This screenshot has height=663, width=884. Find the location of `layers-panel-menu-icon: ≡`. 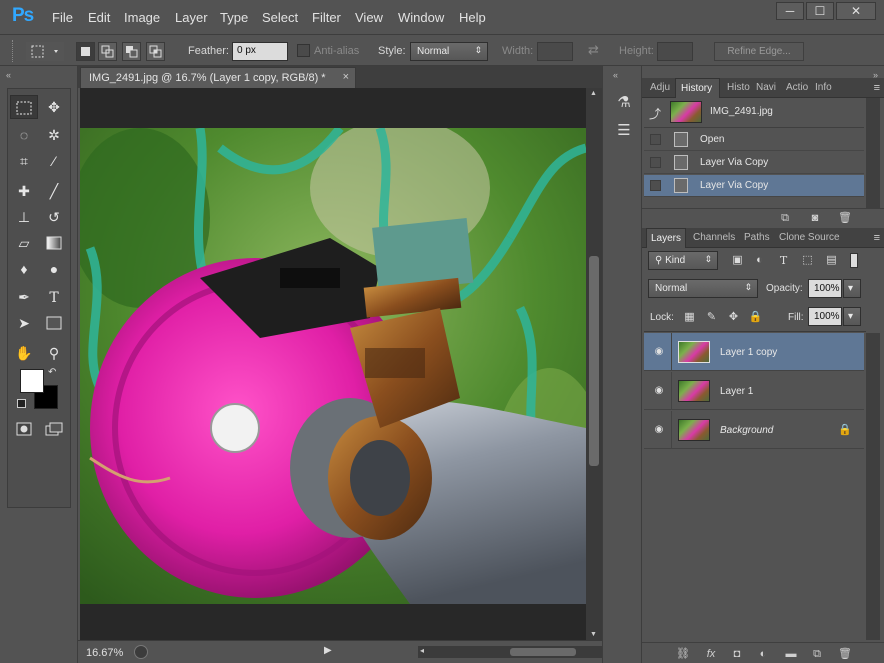

layers-panel-menu-icon: ≡ is located at coordinates (877, 238).